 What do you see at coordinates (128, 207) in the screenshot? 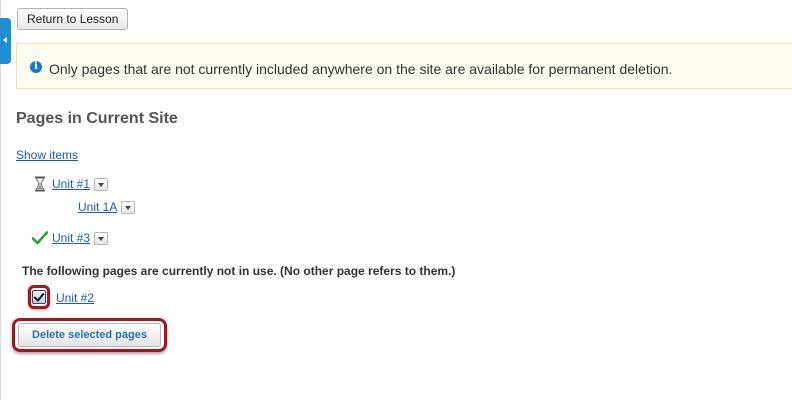
I see `page-menu-dropdown-unit-1a` at bounding box center [128, 207].